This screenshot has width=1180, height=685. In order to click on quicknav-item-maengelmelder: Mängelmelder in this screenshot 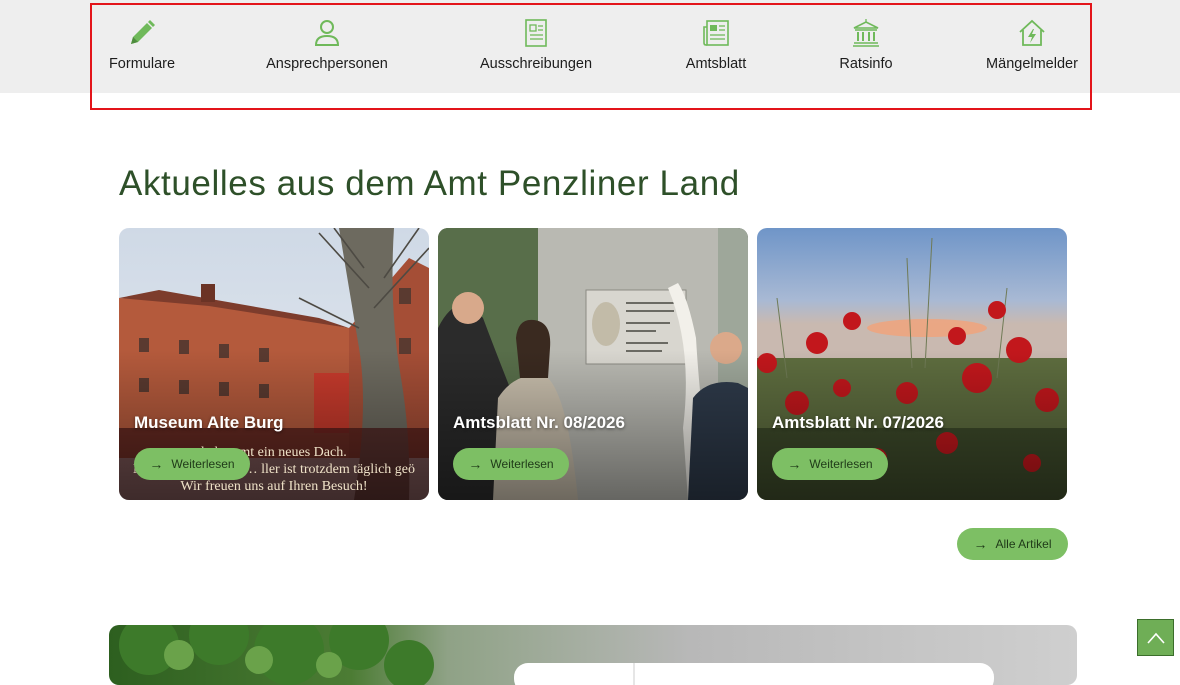, I will do `click(1032, 48)`.